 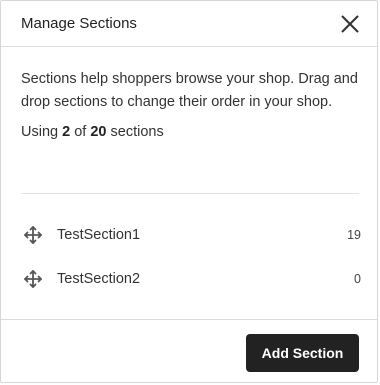 What do you see at coordinates (191, 279) in the screenshot?
I see `section-row-testsection2: TestSection2 0` at bounding box center [191, 279].